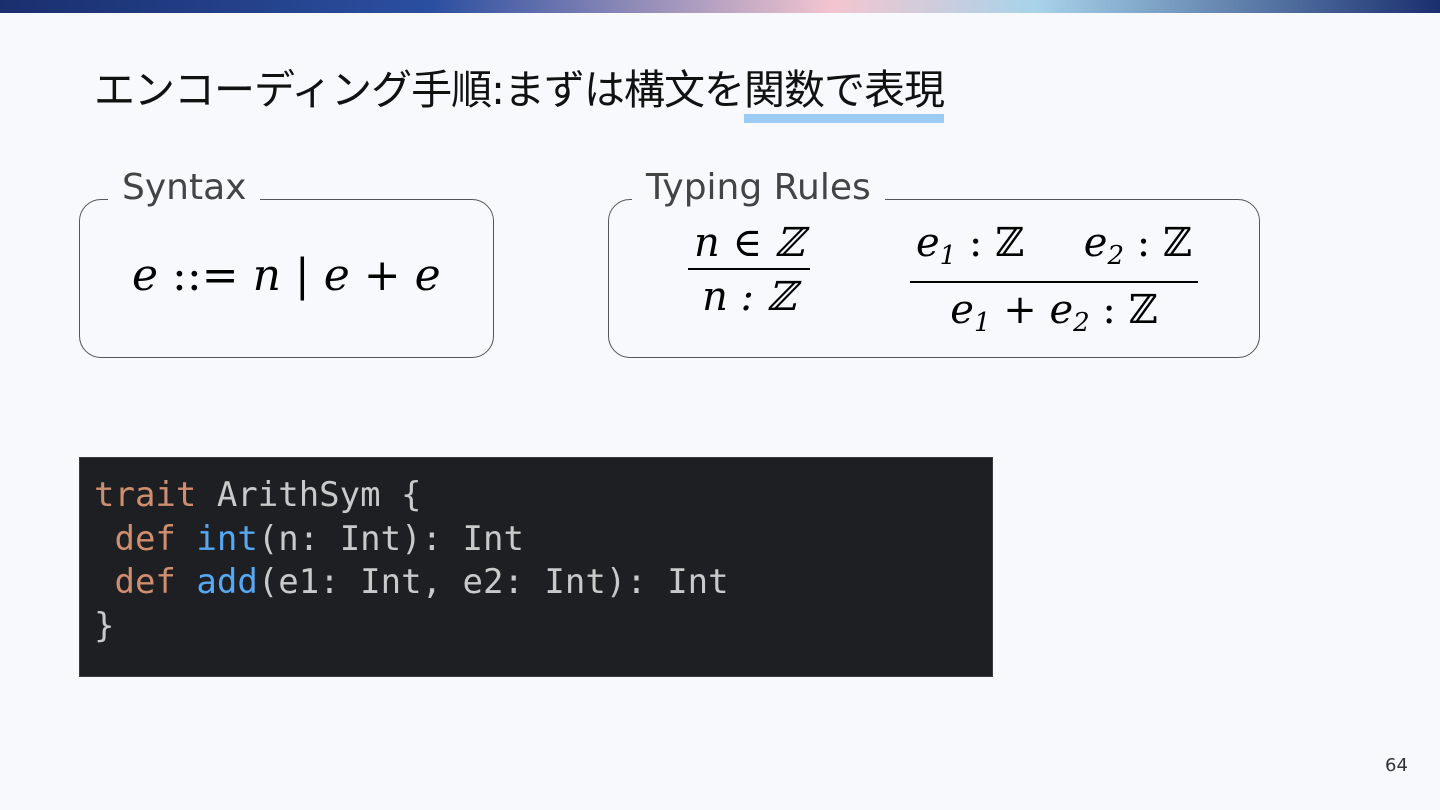 The width and height of the screenshot is (1440, 810). What do you see at coordinates (302, 275) in the screenshot?
I see `grammar-sep: |` at bounding box center [302, 275].